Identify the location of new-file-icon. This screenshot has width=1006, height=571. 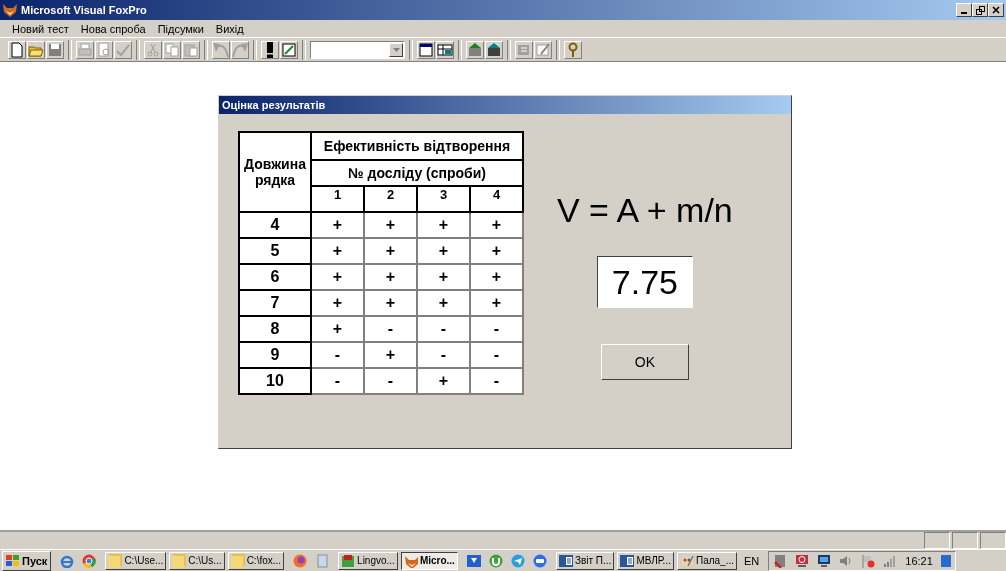
(17, 49).